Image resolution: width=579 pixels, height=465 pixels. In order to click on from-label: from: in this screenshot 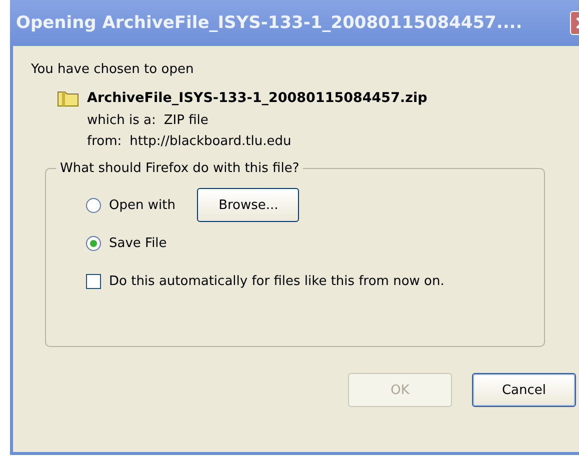, I will do `click(104, 141)`.